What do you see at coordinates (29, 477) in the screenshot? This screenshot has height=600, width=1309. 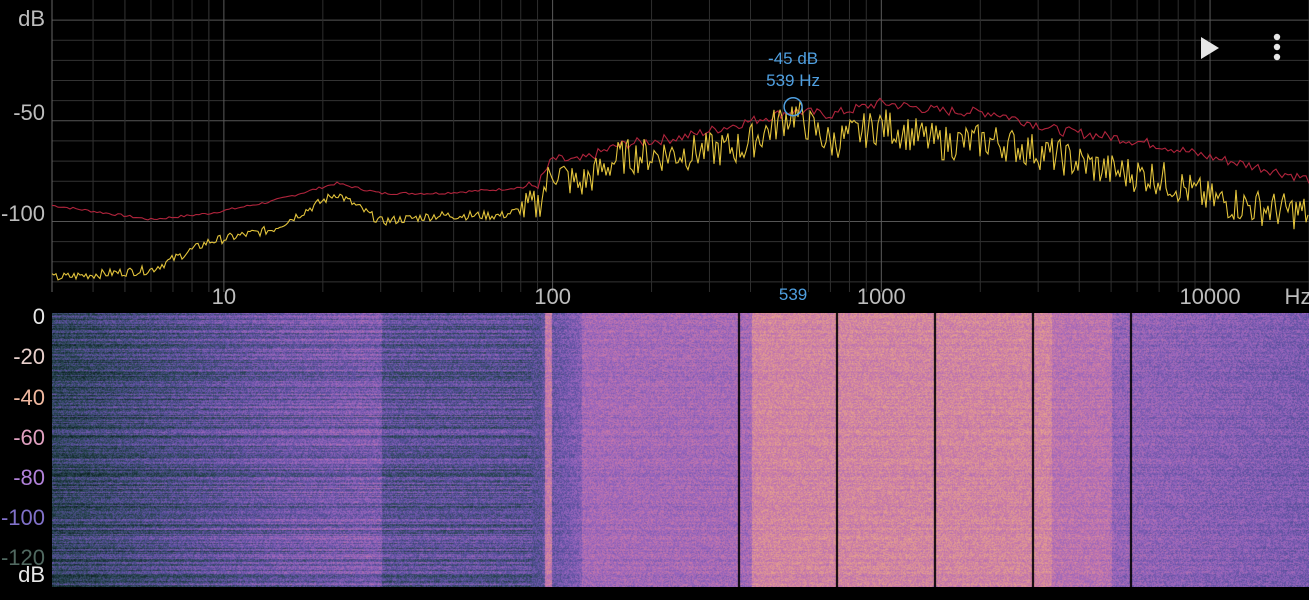 I see `spectrogram-scale-80: -80` at bounding box center [29, 477].